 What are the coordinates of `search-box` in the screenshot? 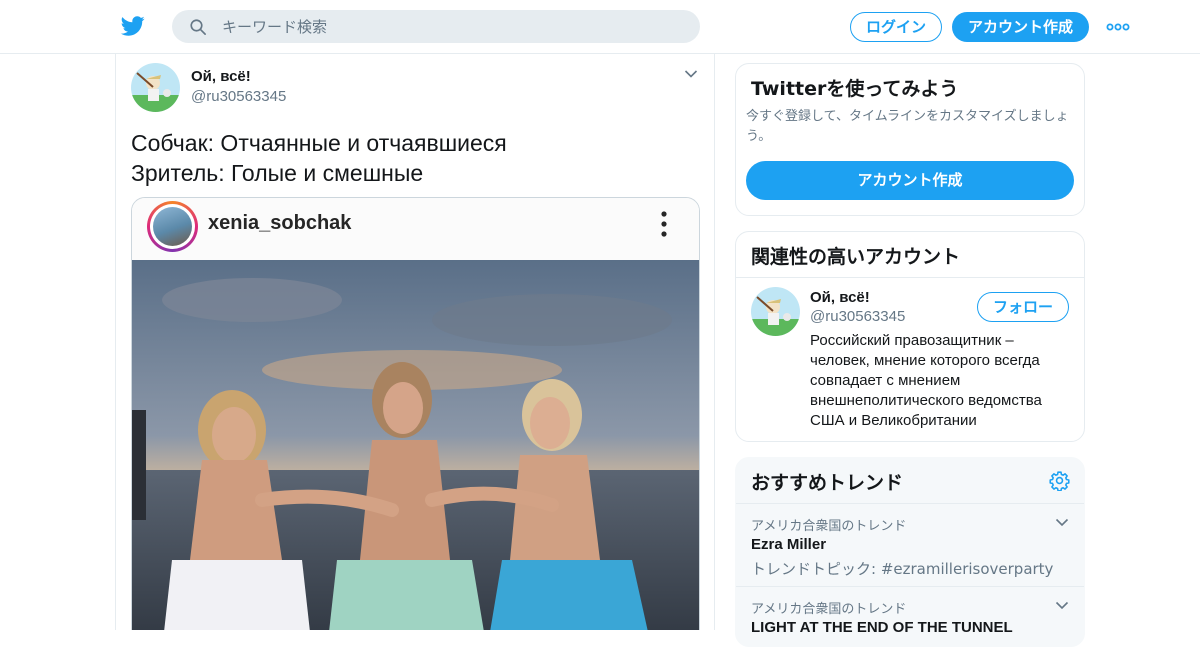 It's located at (436, 26).